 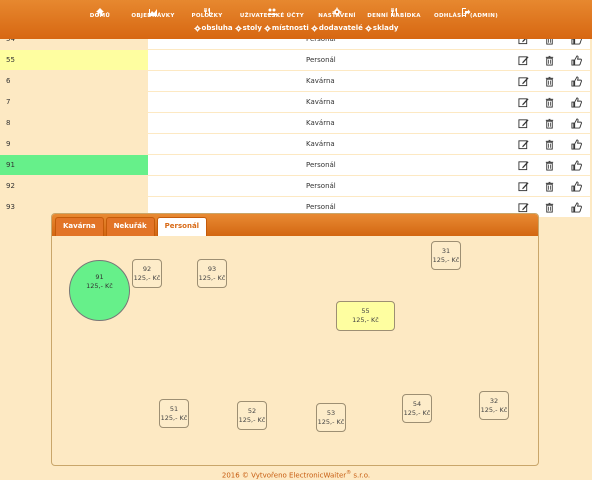 What do you see at coordinates (394, 16) in the screenshot?
I see `nav-item-label: DENNÍ NABÍDKA` at bounding box center [394, 16].